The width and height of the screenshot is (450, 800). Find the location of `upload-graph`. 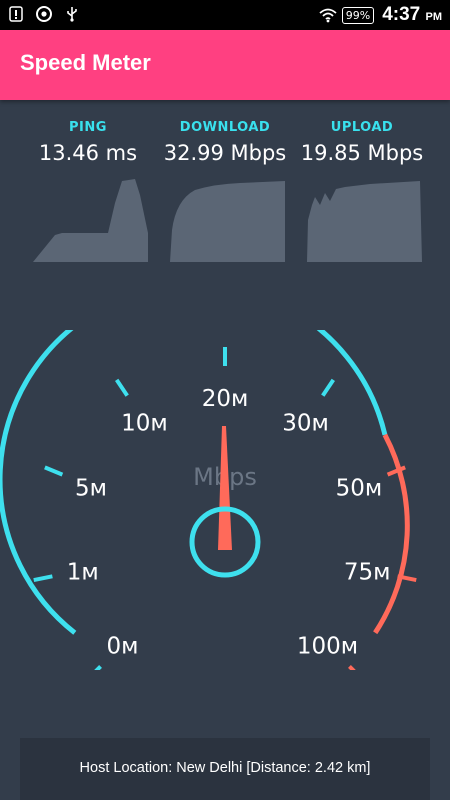

upload-graph is located at coordinates (364, 221).